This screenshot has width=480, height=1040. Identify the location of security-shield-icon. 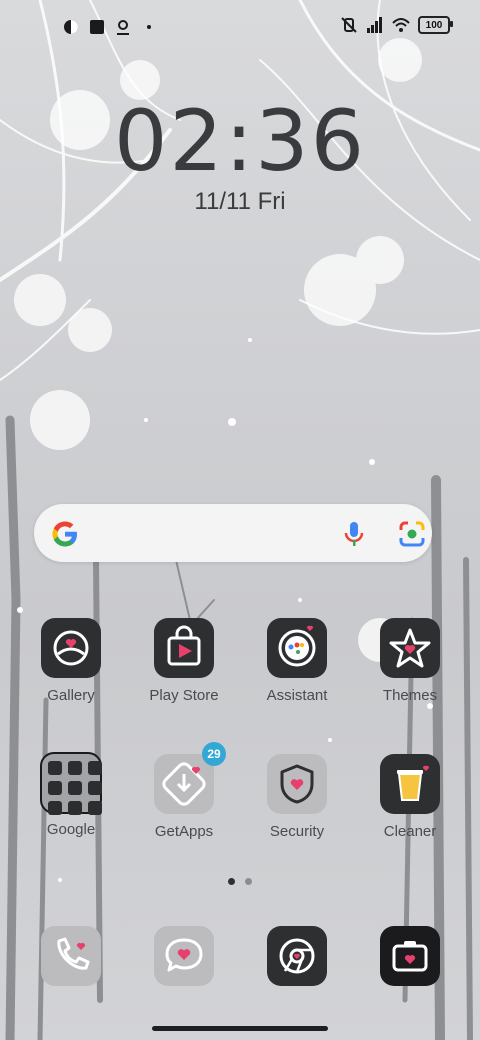
(297, 784).